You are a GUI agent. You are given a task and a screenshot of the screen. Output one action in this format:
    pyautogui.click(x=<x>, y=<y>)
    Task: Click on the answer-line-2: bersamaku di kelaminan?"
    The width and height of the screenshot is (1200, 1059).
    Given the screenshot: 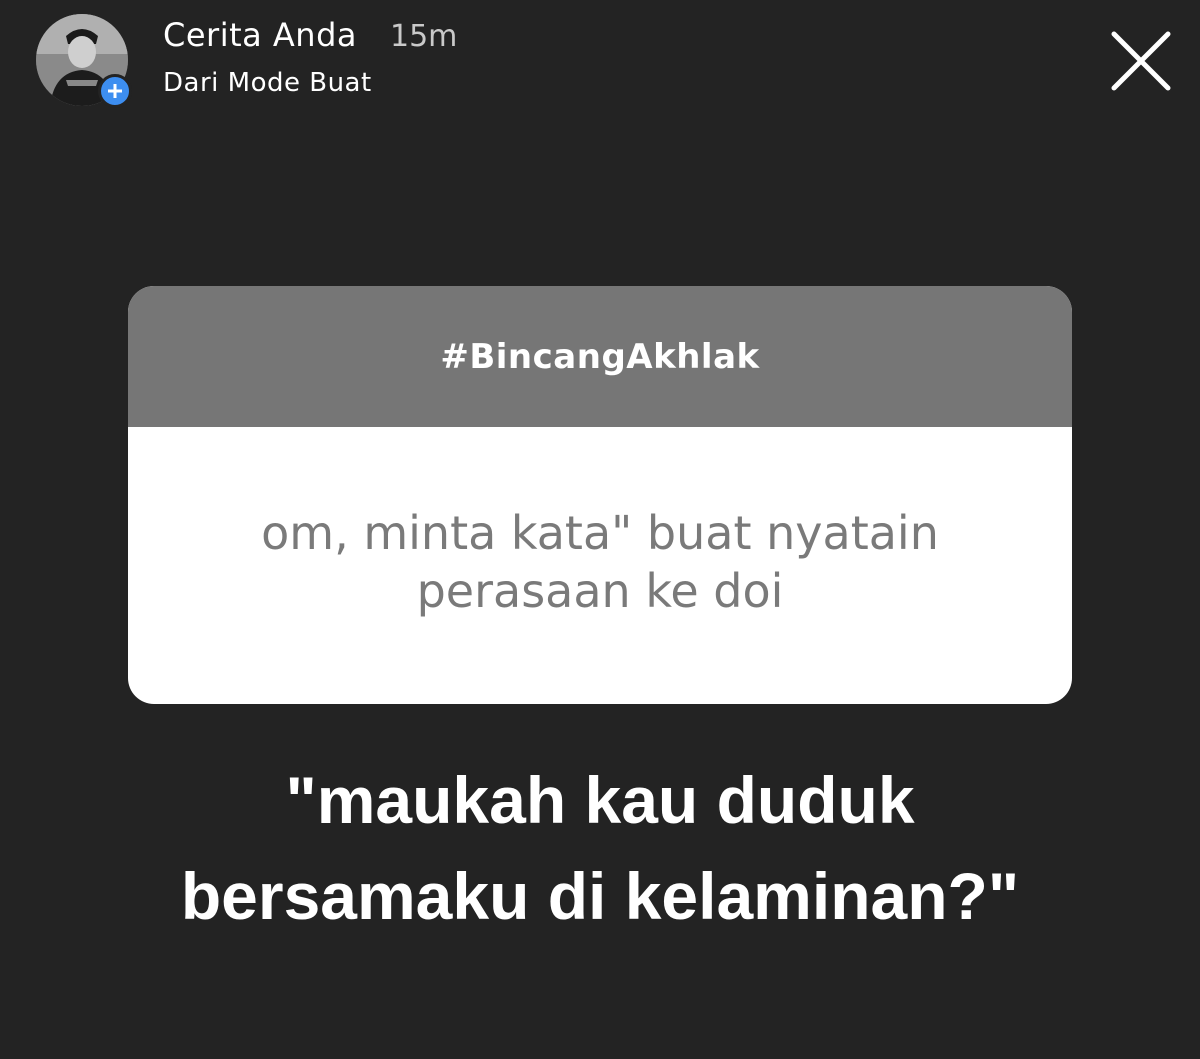 What is the action you would take?
    pyautogui.click(x=600, y=896)
    